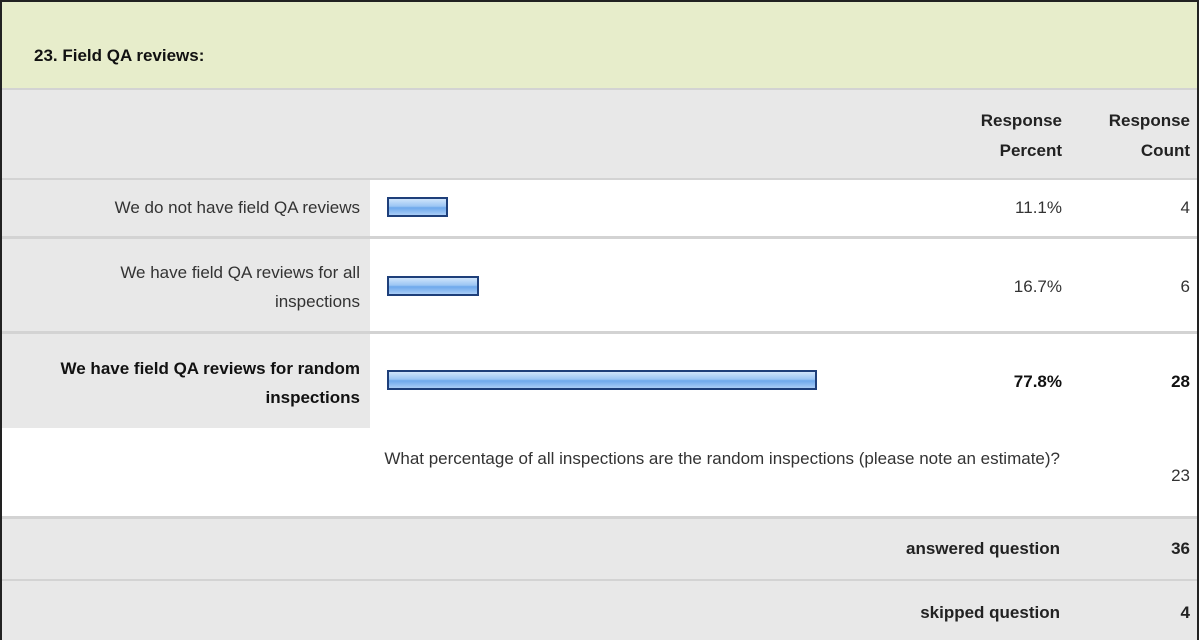  Describe the element at coordinates (599, 549) in the screenshot. I see `answered-row: answered question 36` at that location.